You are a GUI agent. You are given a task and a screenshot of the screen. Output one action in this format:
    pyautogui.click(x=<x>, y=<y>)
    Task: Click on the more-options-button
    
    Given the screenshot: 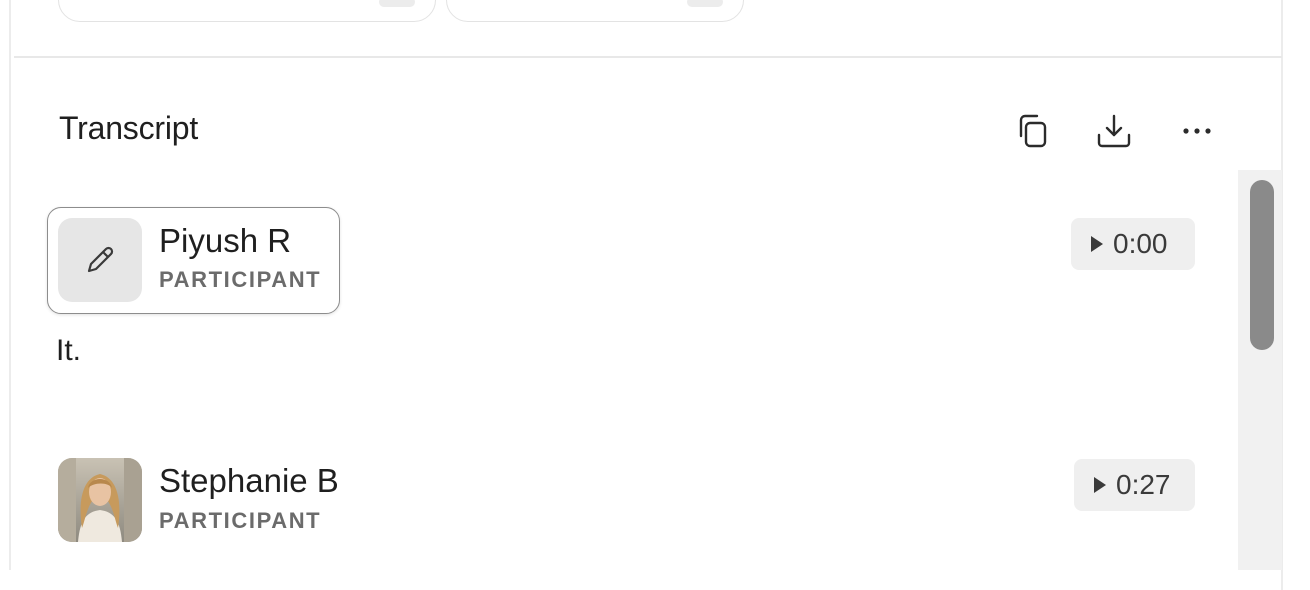 What is the action you would take?
    pyautogui.click(x=1197, y=131)
    